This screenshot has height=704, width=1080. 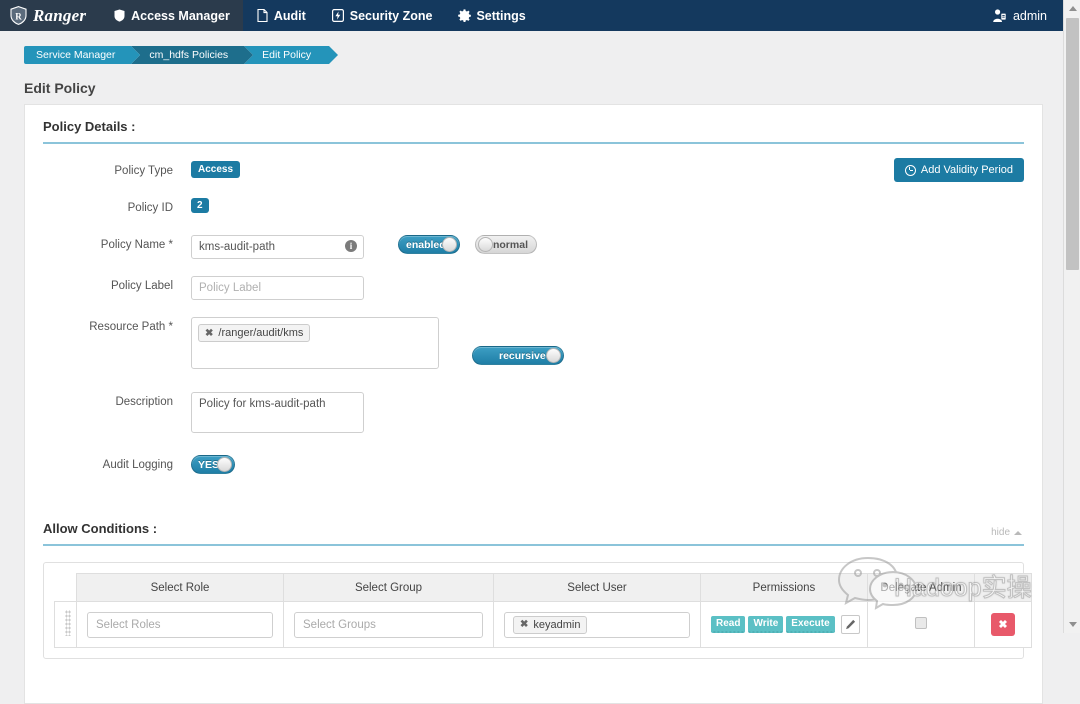 I want to click on cell-select-group, so click(x=388, y=624).